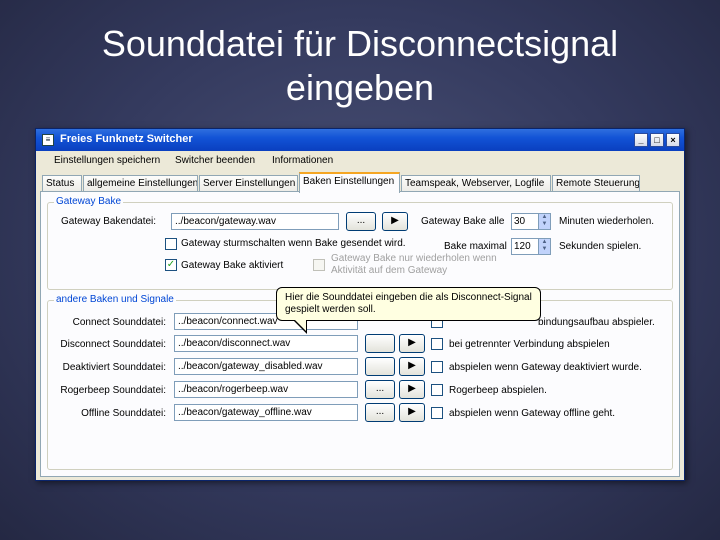  I want to click on slide-title-line1: Sounddatei für Disconnectsignal, so click(360, 43).